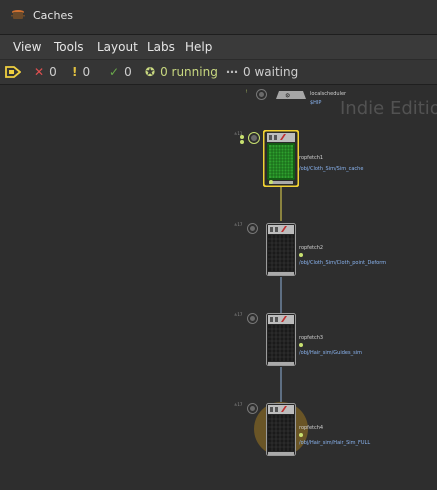 The width and height of the screenshot is (437, 490). What do you see at coordinates (316, 103) in the screenshot?
I see `scheduler-path: $HIP` at bounding box center [316, 103].